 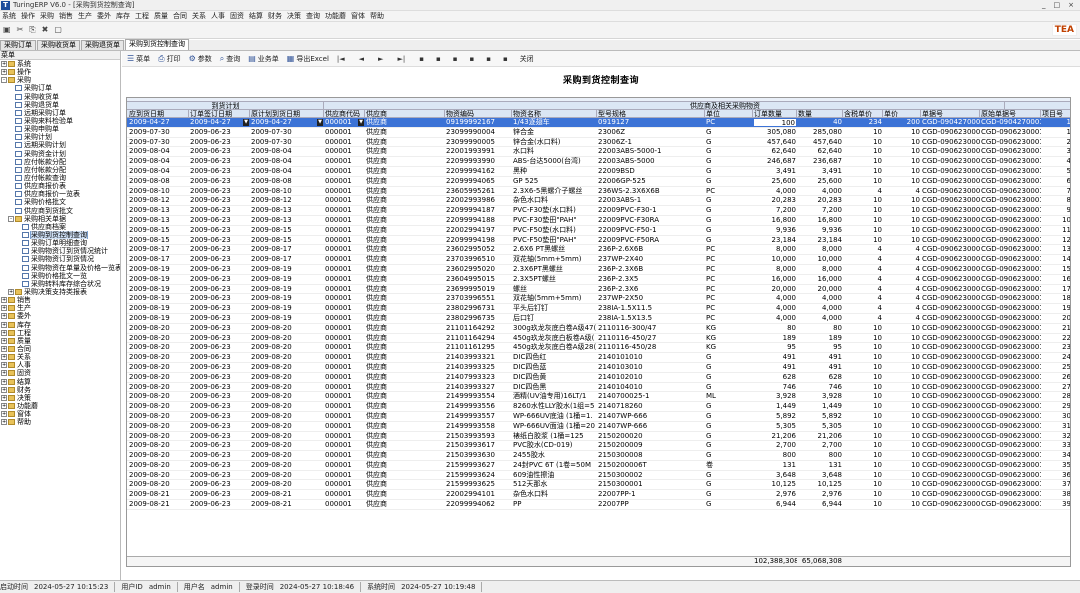 What do you see at coordinates (60, 121) in the screenshot?
I see `tree-node: 采购来料检验单` at bounding box center [60, 121].